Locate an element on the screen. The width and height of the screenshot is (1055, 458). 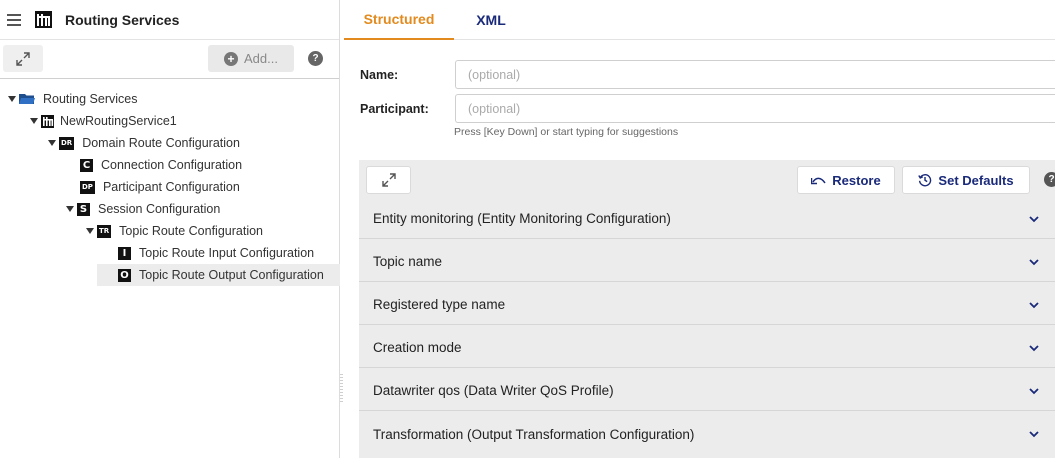
editor-tabs: Structured XML is located at coordinates (699, 20).